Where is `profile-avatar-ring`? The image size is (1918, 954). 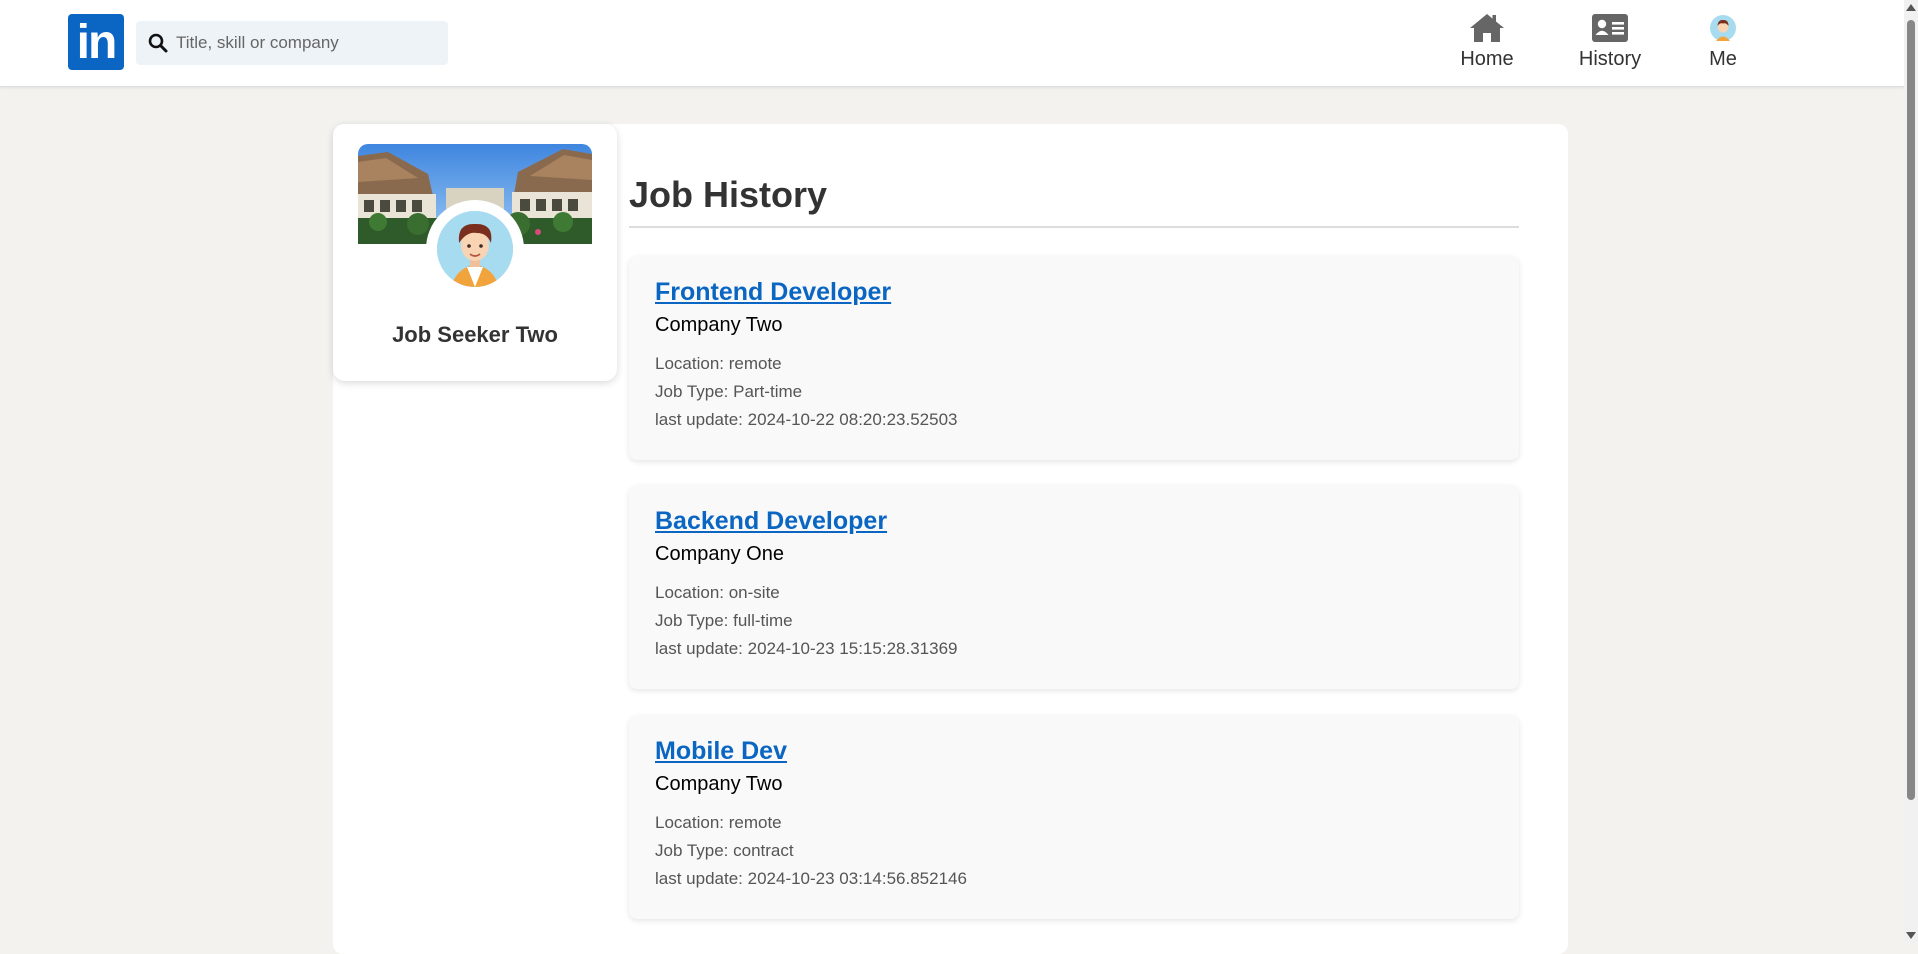
profile-avatar-ring is located at coordinates (475, 249).